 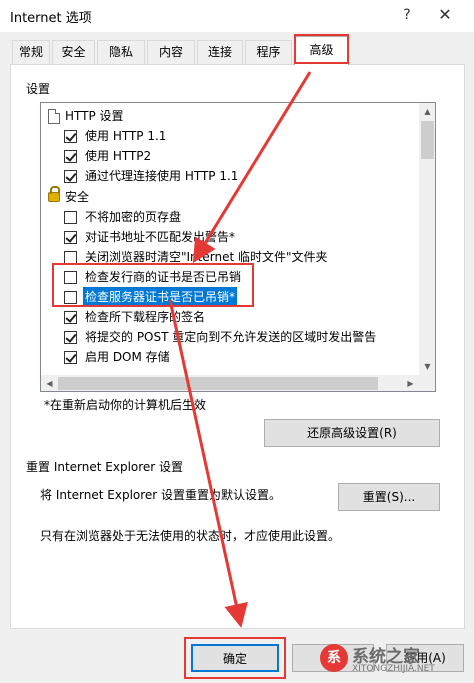 What do you see at coordinates (427, 383) in the screenshot?
I see `scroll-corner` at bounding box center [427, 383].